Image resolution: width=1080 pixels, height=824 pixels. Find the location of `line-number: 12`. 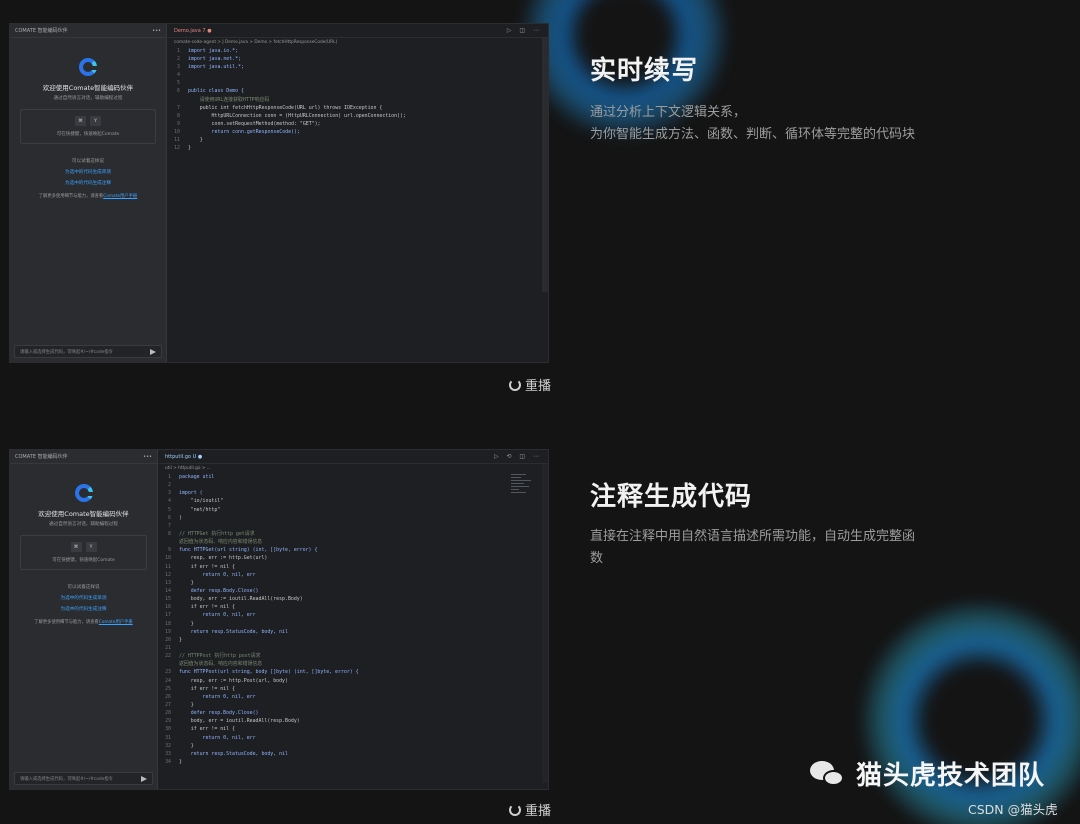

line-number: 12 is located at coordinates (177, 148).